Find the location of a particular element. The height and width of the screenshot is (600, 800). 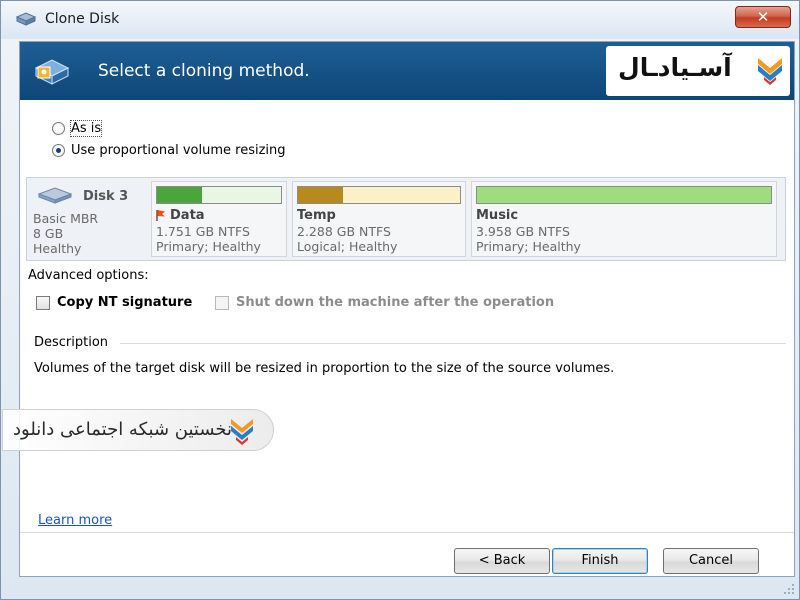

brand-logo: آسـيادـال is located at coordinates (698, 71).